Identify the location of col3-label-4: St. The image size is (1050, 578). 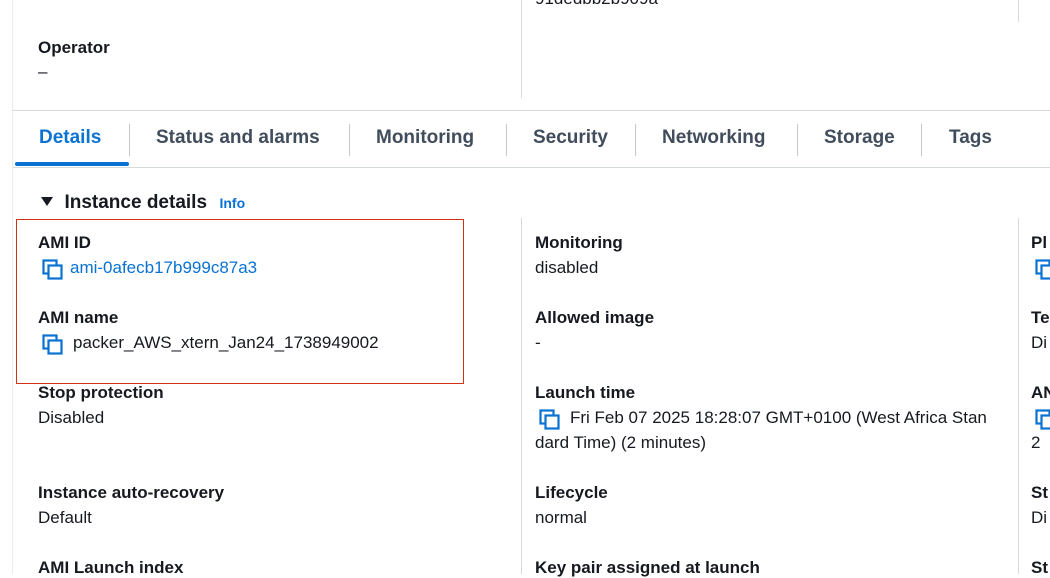
(1039, 493).